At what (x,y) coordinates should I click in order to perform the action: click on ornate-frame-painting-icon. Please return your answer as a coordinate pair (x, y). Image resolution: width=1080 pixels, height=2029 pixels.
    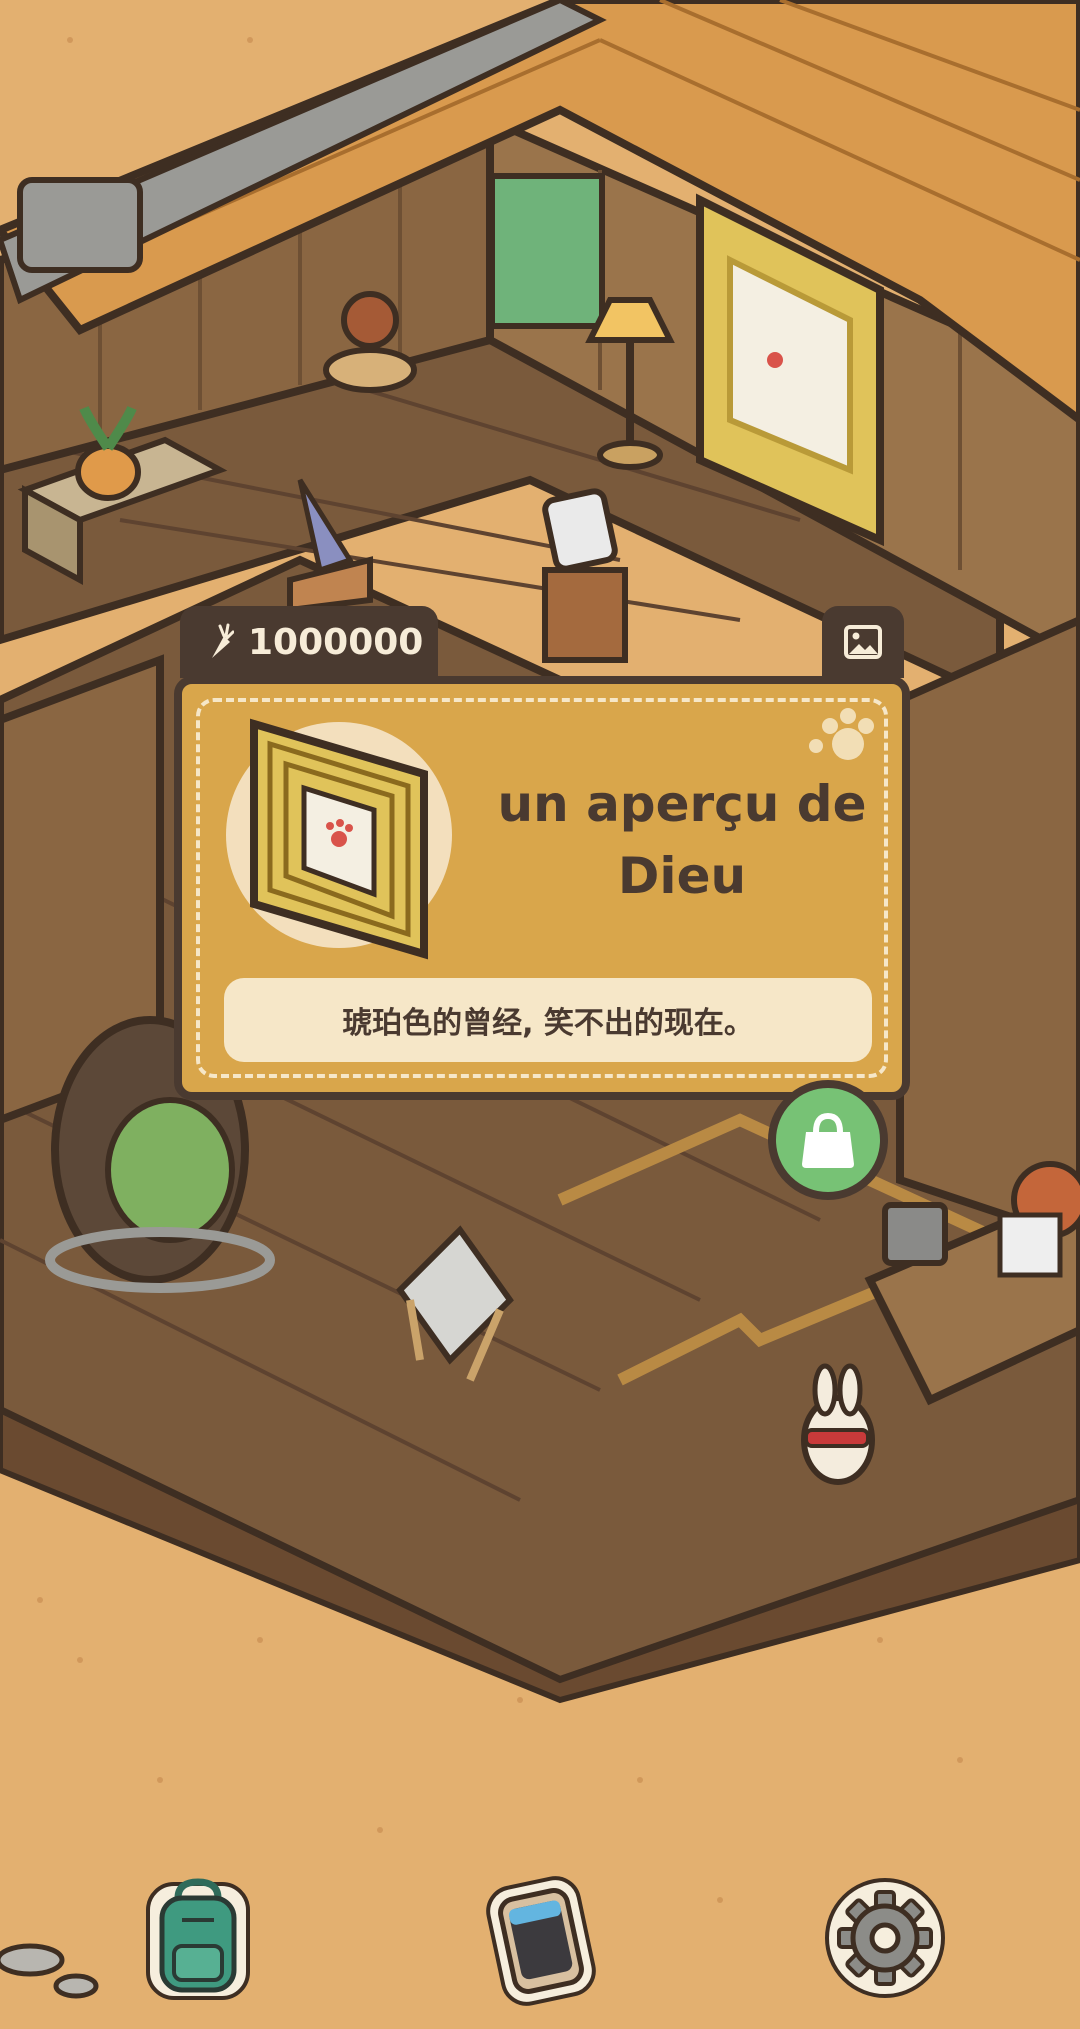
    Looking at the image, I should click on (339, 839).